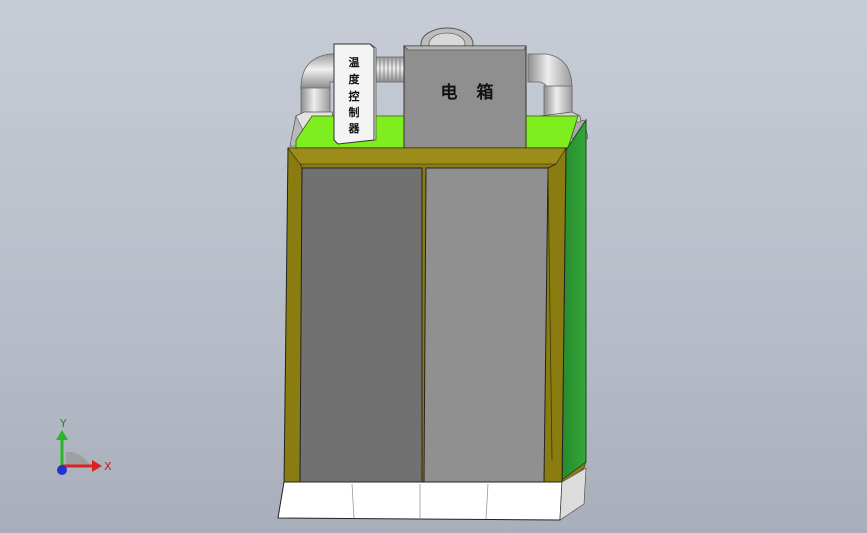 This screenshot has height=533, width=867. Describe the element at coordinates (485, 92) in the screenshot. I see `electric-box-label-char: 箱` at that location.